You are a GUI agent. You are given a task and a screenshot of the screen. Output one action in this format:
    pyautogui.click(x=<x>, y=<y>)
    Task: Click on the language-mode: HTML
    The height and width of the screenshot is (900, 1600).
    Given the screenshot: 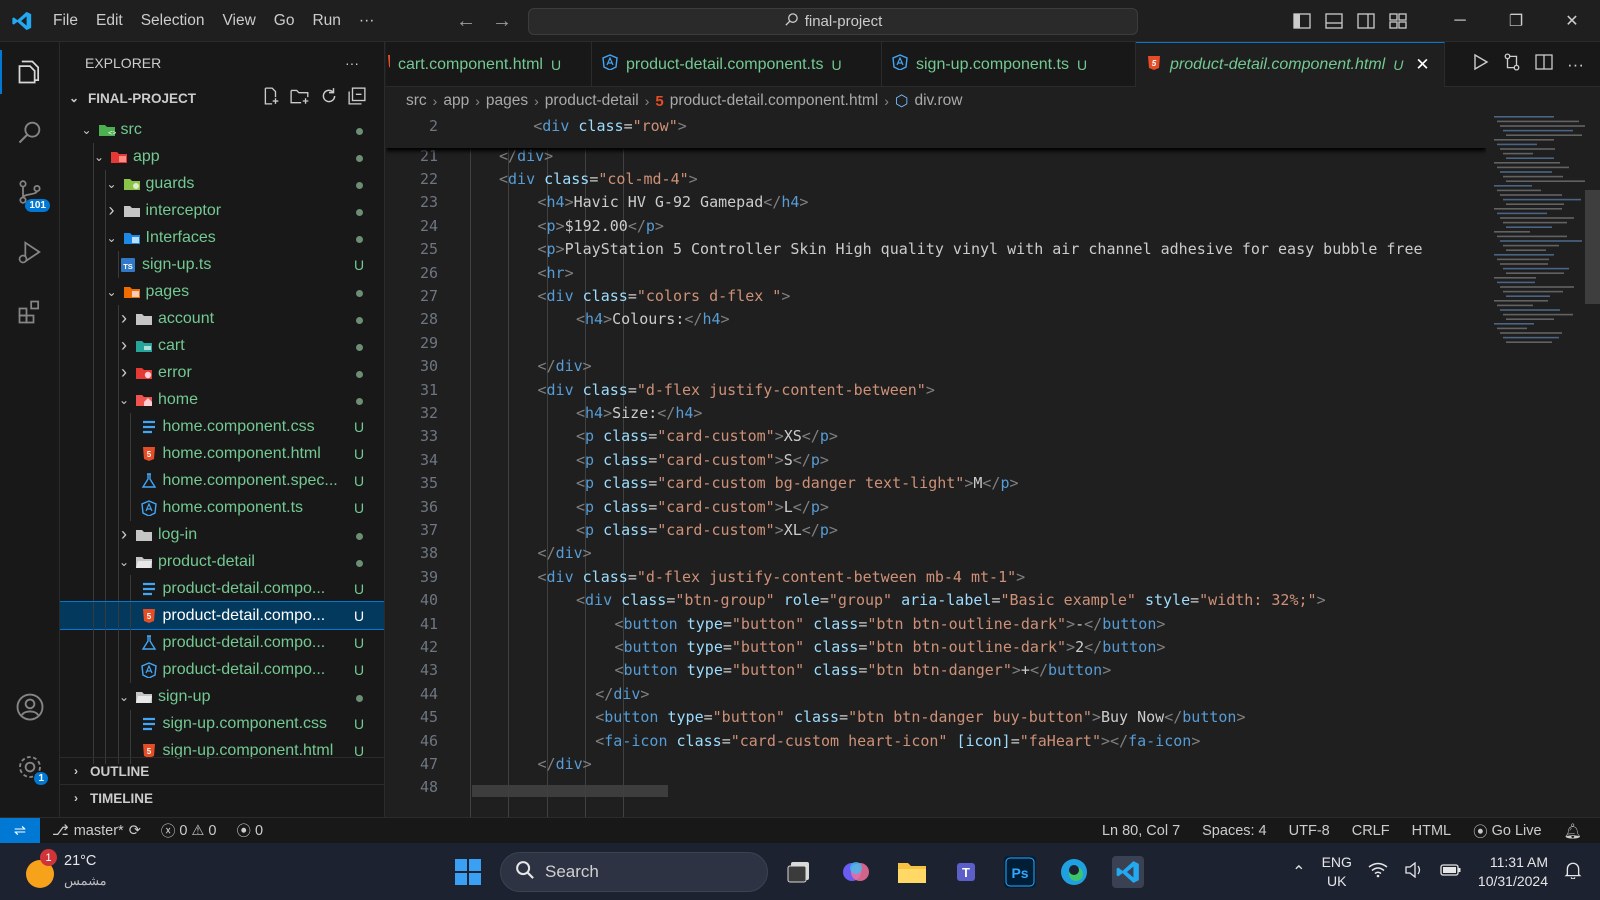 What is the action you would take?
    pyautogui.click(x=1431, y=831)
    